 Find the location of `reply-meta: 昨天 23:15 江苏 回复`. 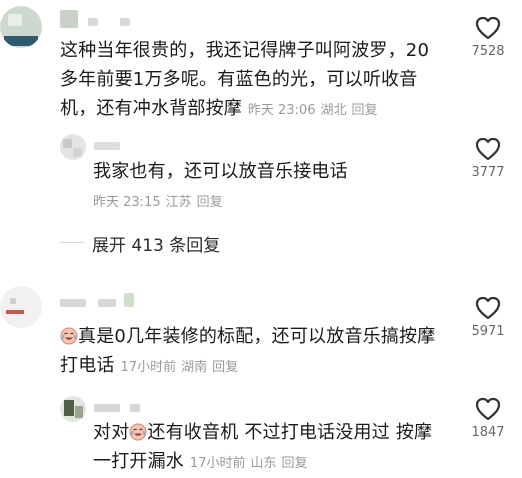

reply-meta: 昨天 23:15 江苏 回复 is located at coordinates (160, 200).